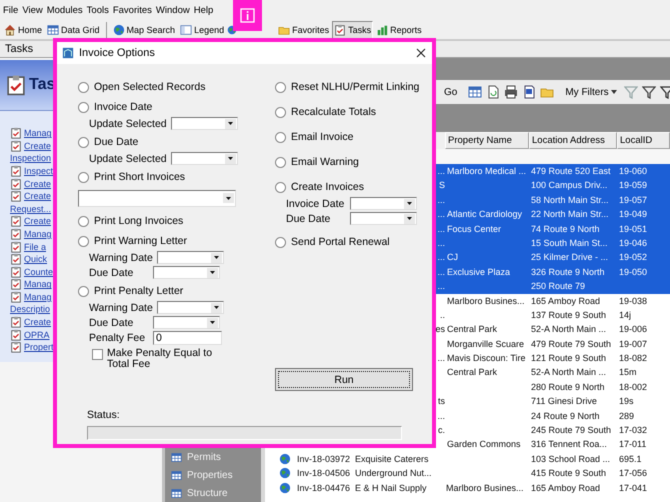 The height and width of the screenshot is (502, 670). Describe the element at coordinates (551, 272) in the screenshot. I see `table-row: ... Exclusive Plaza 326 Route 9 North 19-050` at that location.